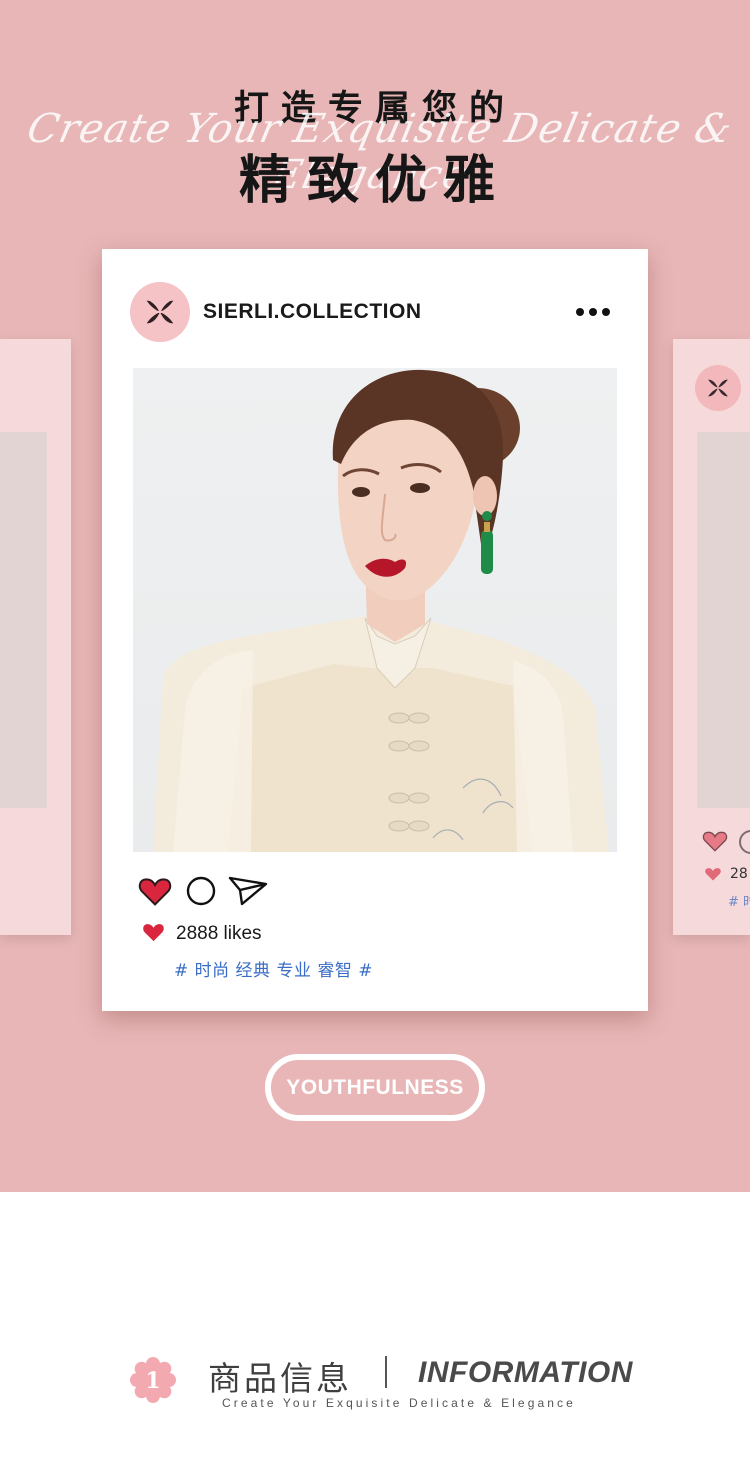 The image size is (750, 1461). I want to click on post-username: SIERLI.COLLECTION, so click(312, 312).